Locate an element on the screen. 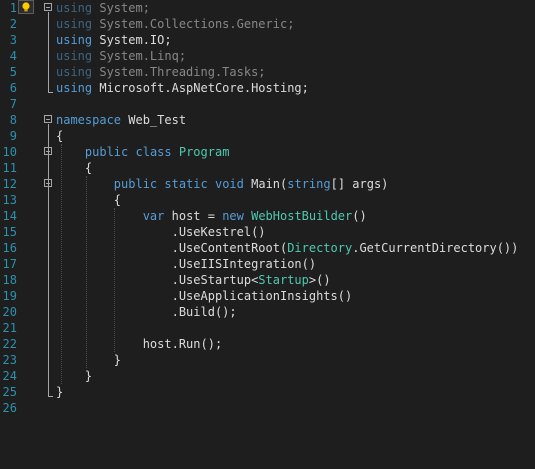  line-number: 2 is located at coordinates (13, 24).